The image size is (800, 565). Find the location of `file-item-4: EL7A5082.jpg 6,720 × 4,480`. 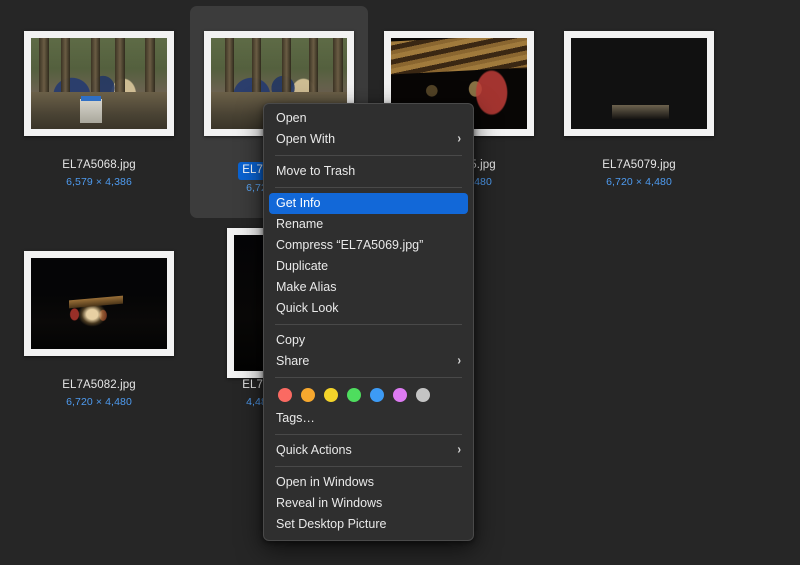

file-item-4: EL7A5082.jpg 6,720 × 4,480 is located at coordinates (99, 332).